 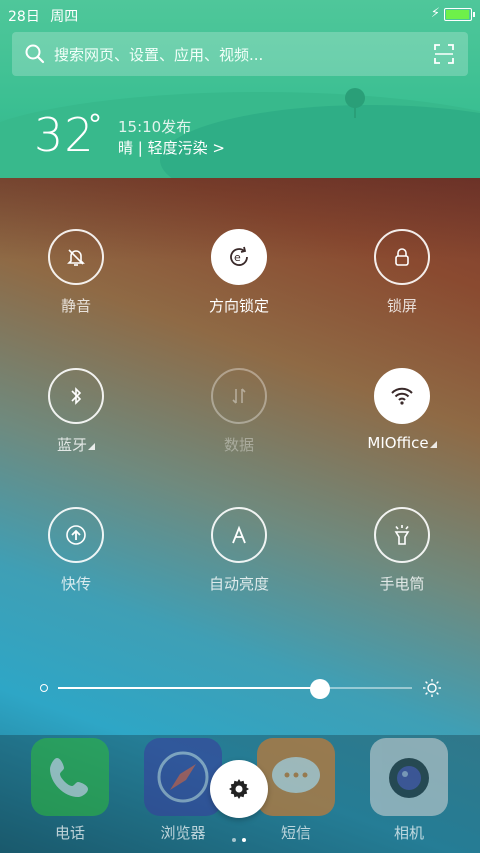 I want to click on bluetooth-label: 蓝牙, so click(x=71, y=445).